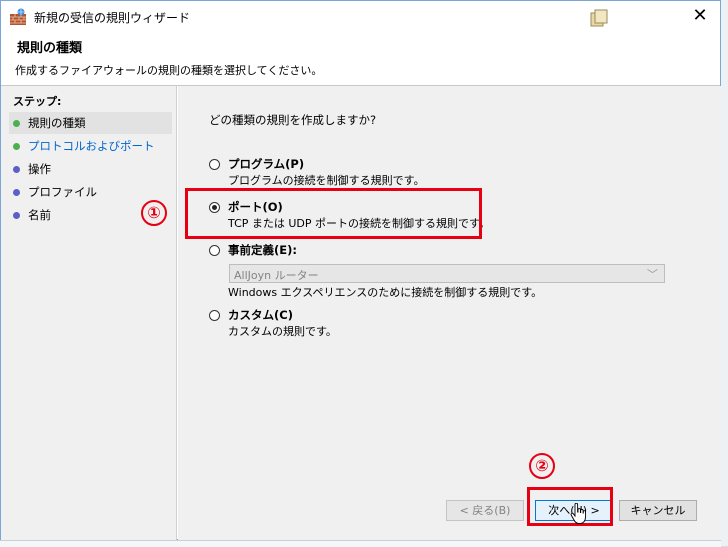 This screenshot has width=728, height=547. What do you see at coordinates (154, 213) in the screenshot?
I see `callout-one: ①` at bounding box center [154, 213].